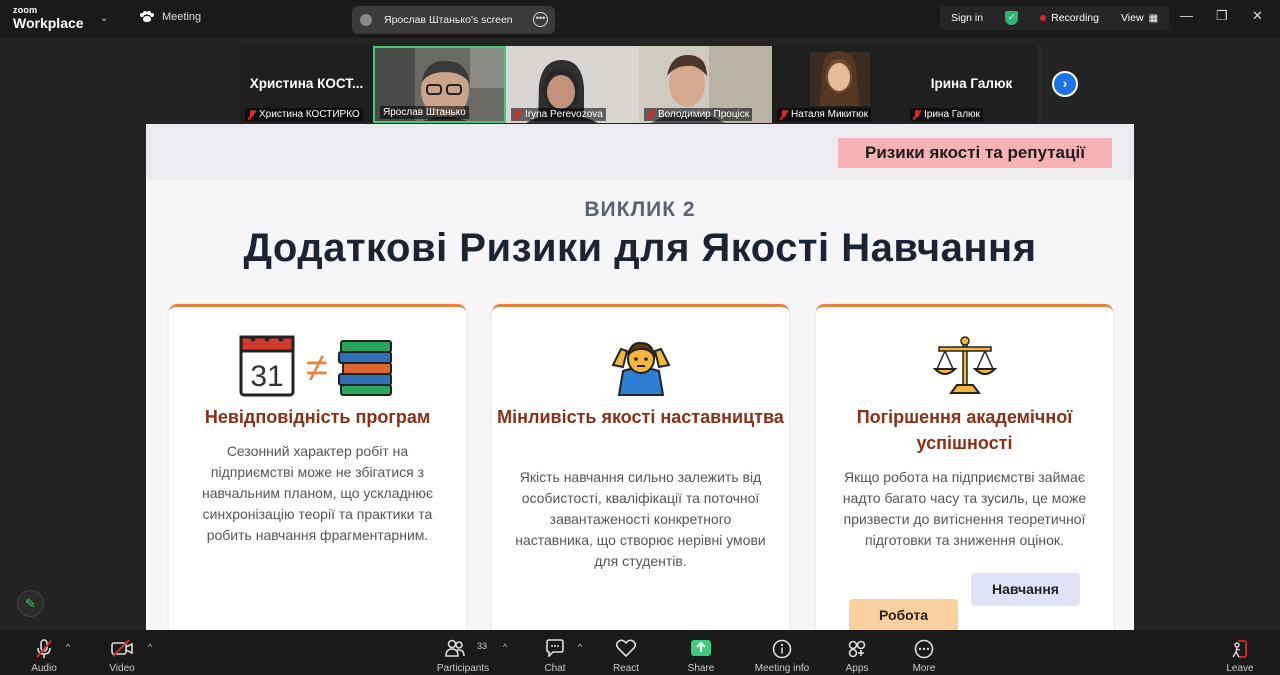 The image size is (1280, 675). I want to click on shared-screen-tab: Ярослав Штанько's screen •••, so click(453, 20).